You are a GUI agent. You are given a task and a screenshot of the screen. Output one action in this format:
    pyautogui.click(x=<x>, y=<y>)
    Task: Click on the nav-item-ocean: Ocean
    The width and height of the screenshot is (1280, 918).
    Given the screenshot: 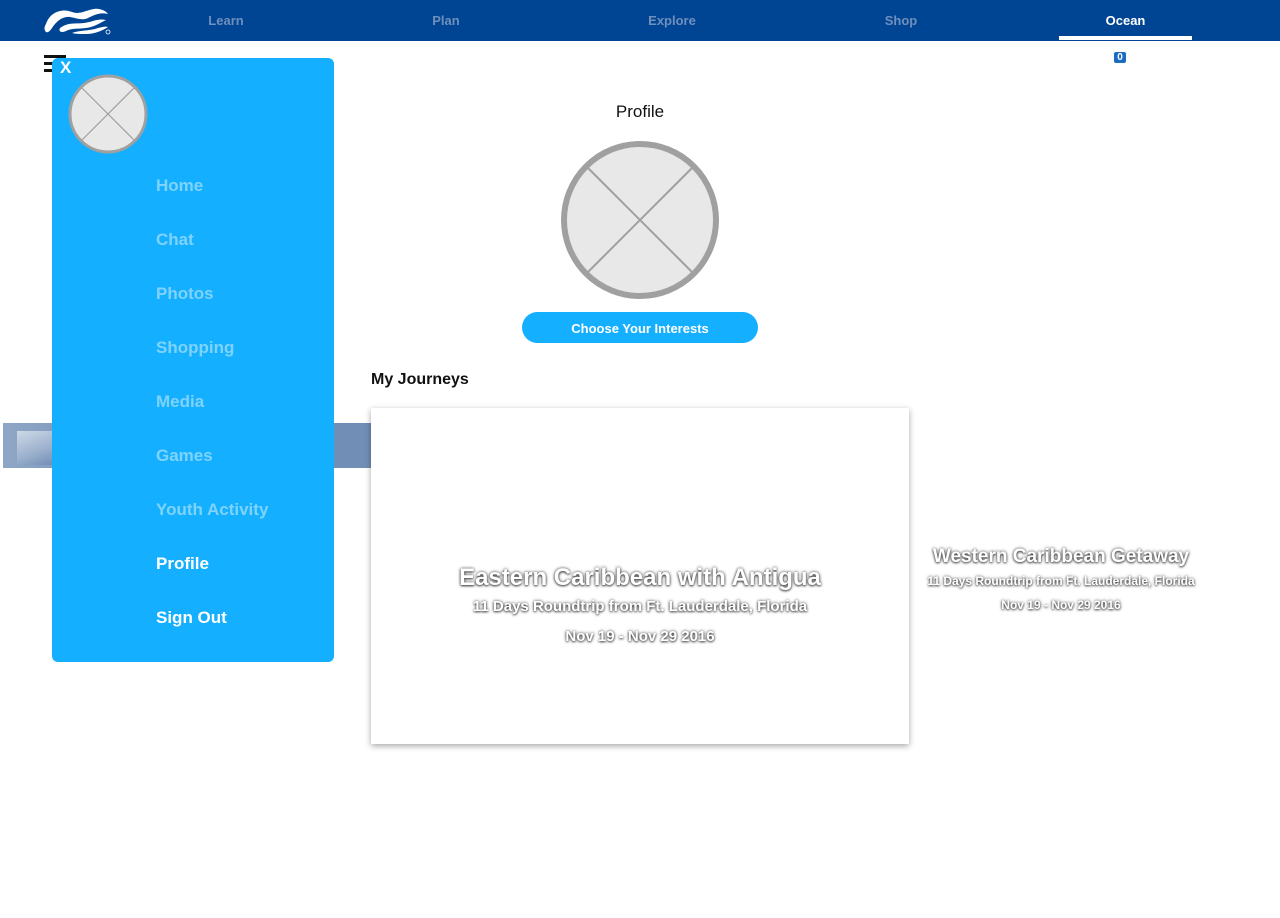 What is the action you would take?
    pyautogui.click(x=1125, y=20)
    